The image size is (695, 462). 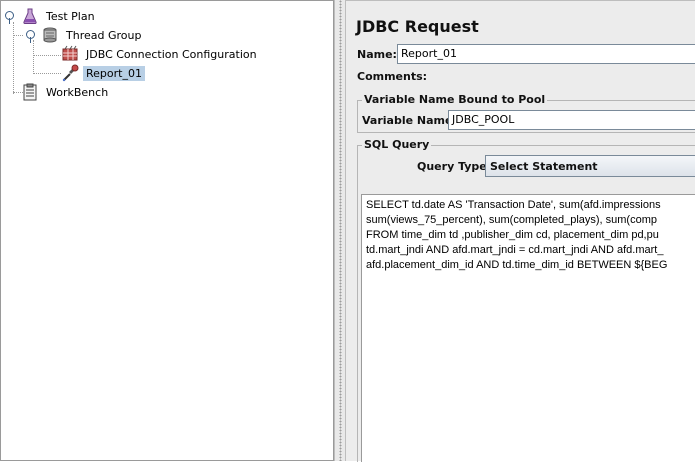 I want to click on tree-item-workbench: WorkBench, so click(x=66, y=92).